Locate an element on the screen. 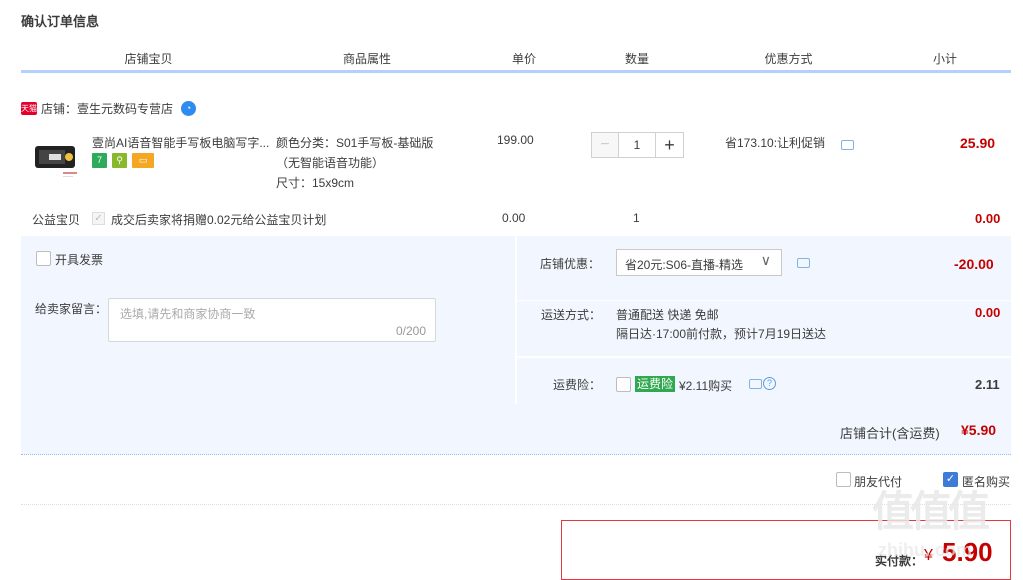 This screenshot has height=580, width=1023. shop-total-label: 店铺合计(含运费) is located at coordinates (890, 433).